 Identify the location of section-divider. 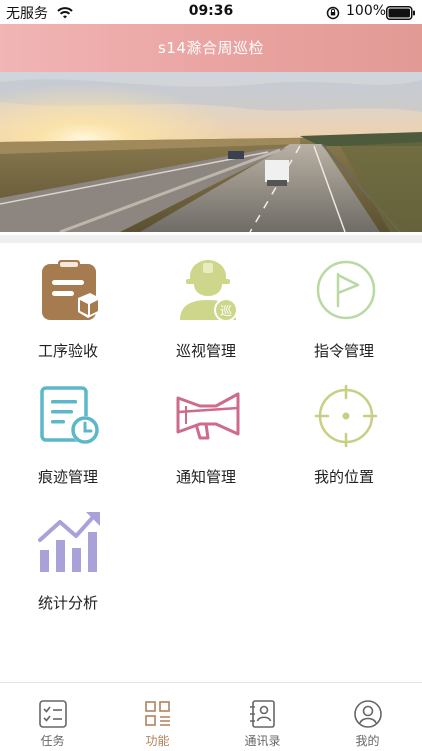
(211, 239).